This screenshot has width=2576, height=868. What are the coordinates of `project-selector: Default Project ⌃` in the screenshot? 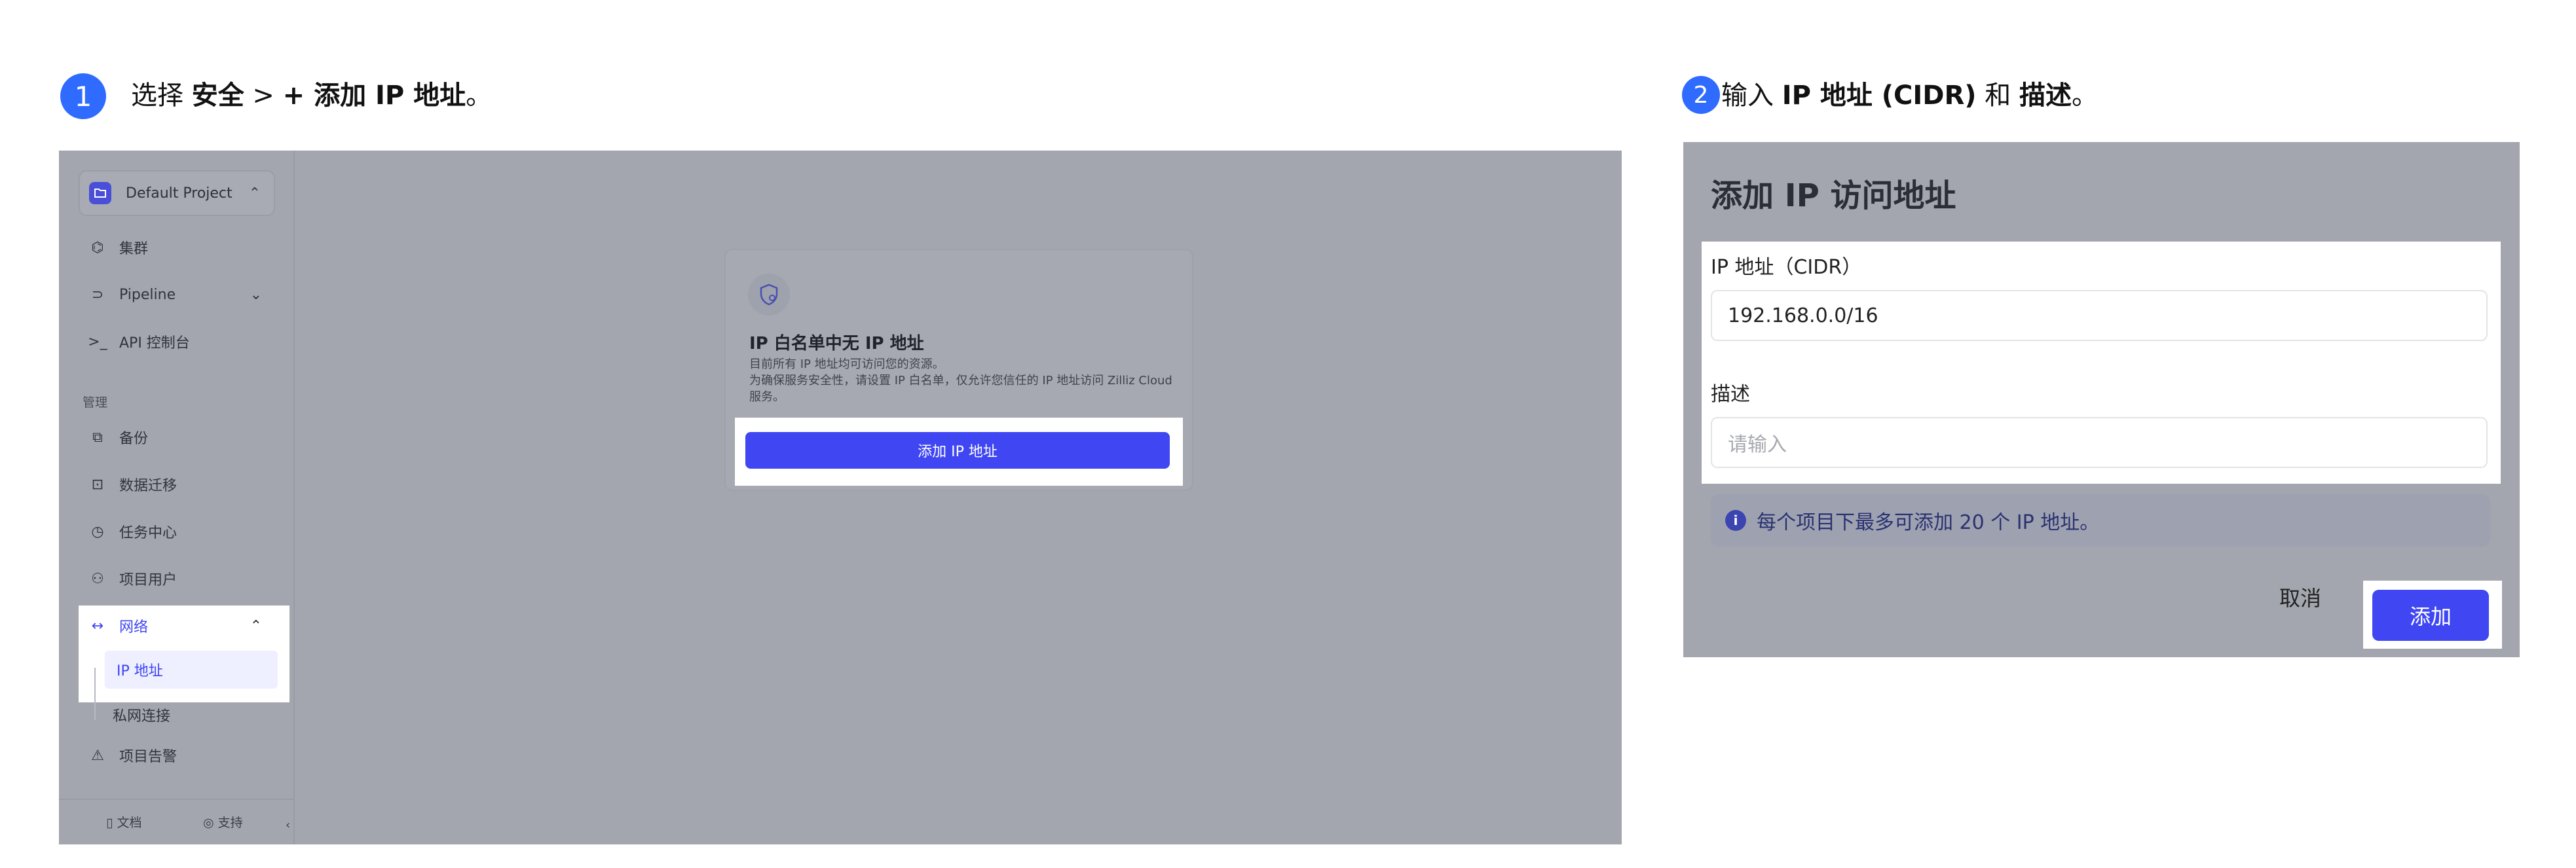 It's located at (177, 193).